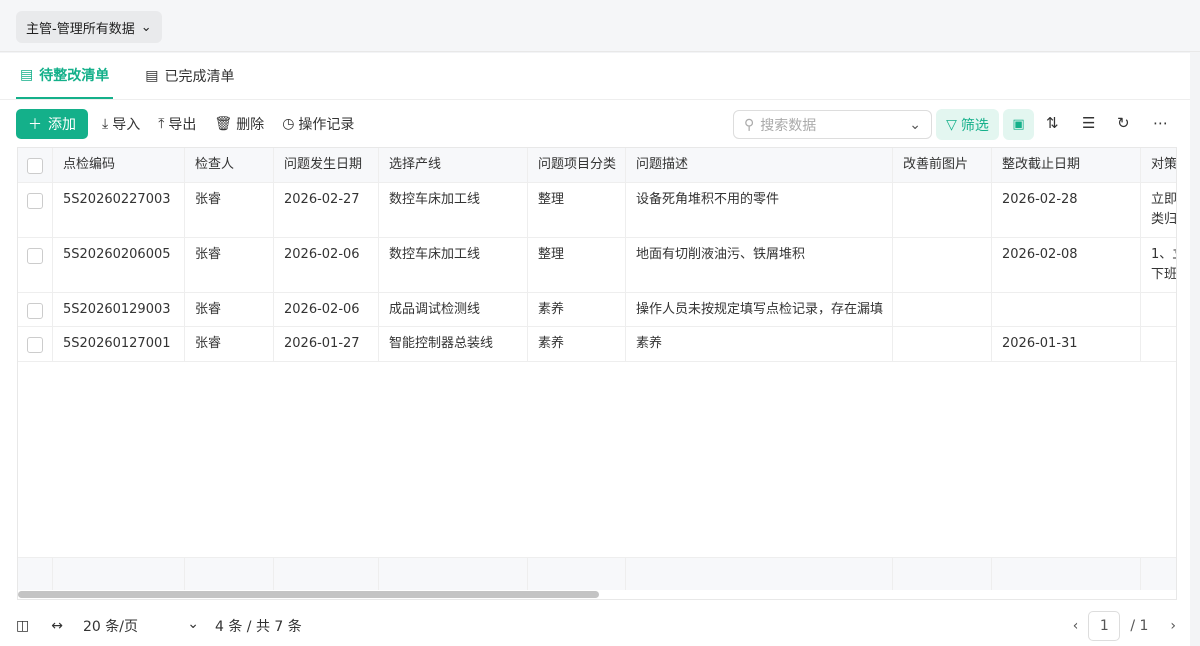 The height and width of the screenshot is (646, 1200). I want to click on table-cell: 2026-01-27, so click(326, 344).